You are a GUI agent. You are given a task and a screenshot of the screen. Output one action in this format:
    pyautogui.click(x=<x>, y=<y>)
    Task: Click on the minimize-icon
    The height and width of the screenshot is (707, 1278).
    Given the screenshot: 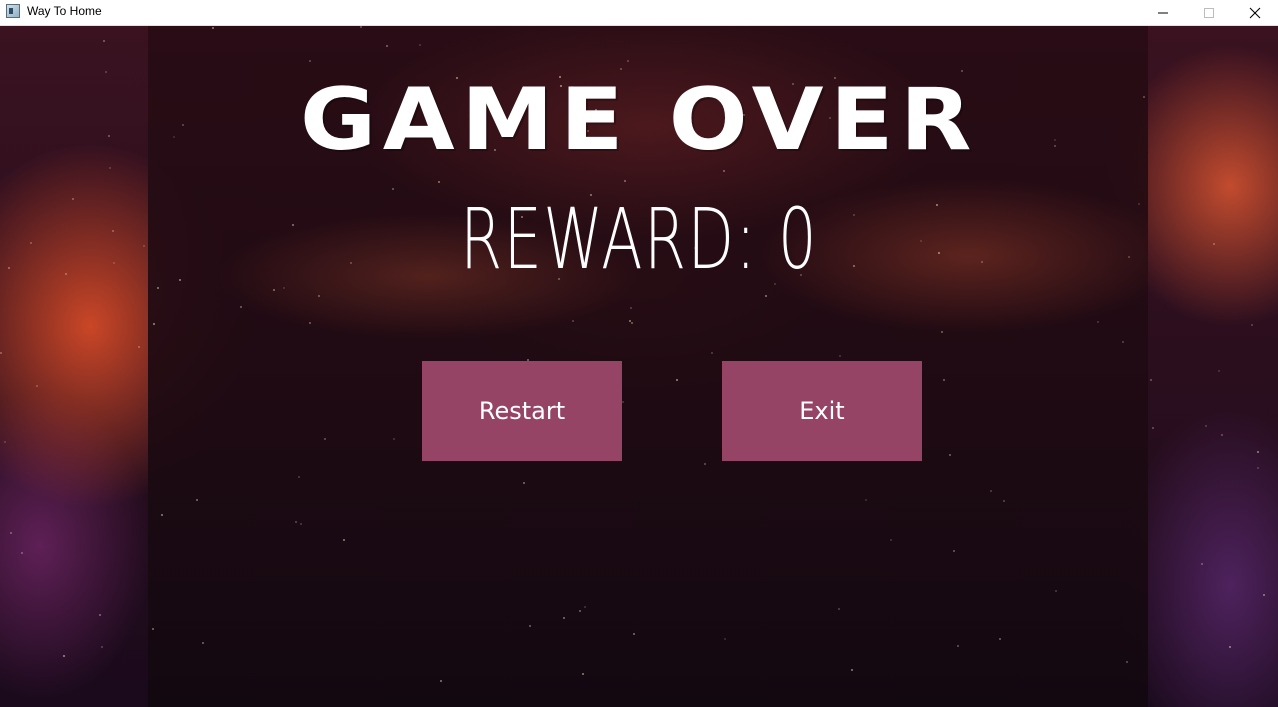 What is the action you would take?
    pyautogui.click(x=1163, y=12)
    